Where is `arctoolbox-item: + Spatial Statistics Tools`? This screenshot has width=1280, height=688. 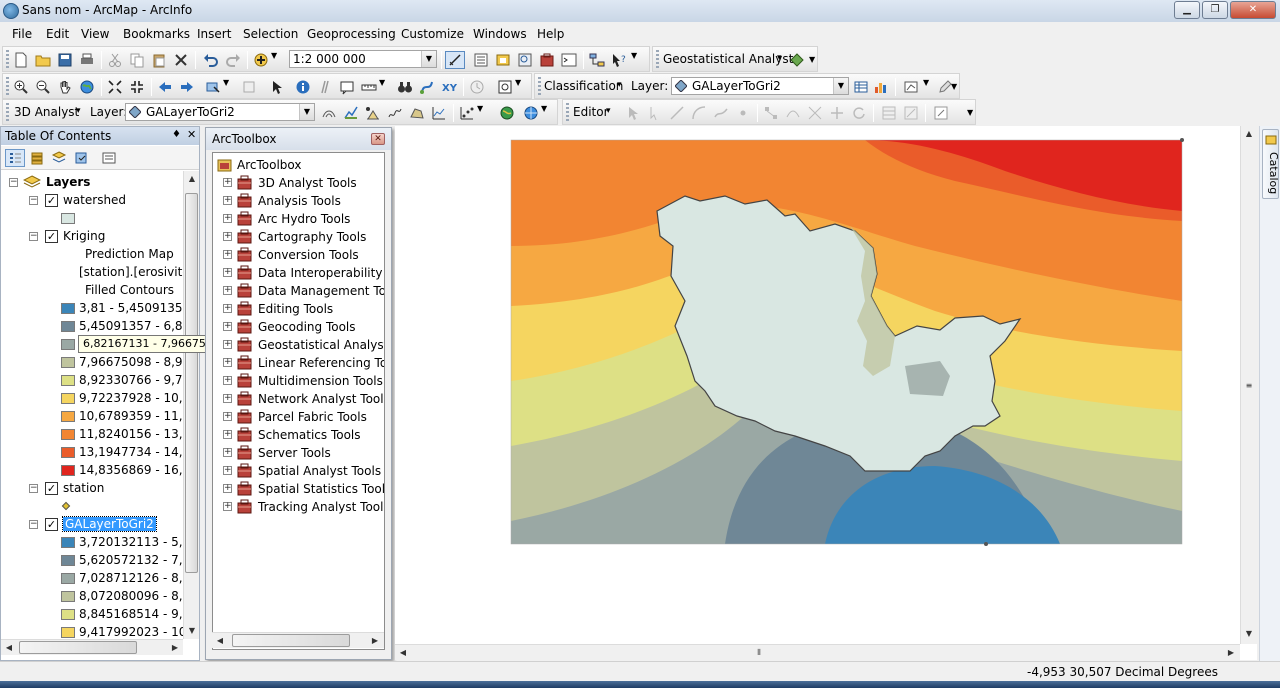
arctoolbox-item: + Spatial Statistics Tools is located at coordinates (298, 489).